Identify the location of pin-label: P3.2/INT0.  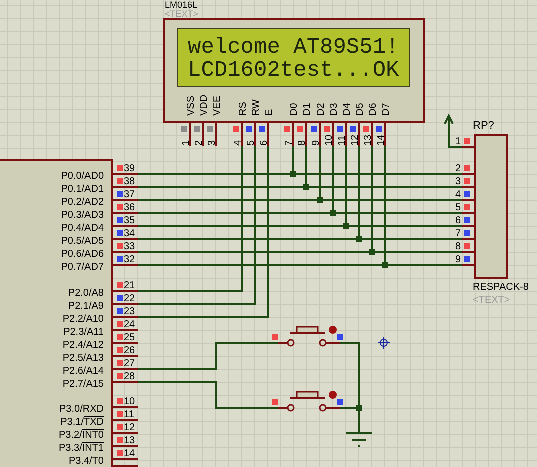
(81, 435).